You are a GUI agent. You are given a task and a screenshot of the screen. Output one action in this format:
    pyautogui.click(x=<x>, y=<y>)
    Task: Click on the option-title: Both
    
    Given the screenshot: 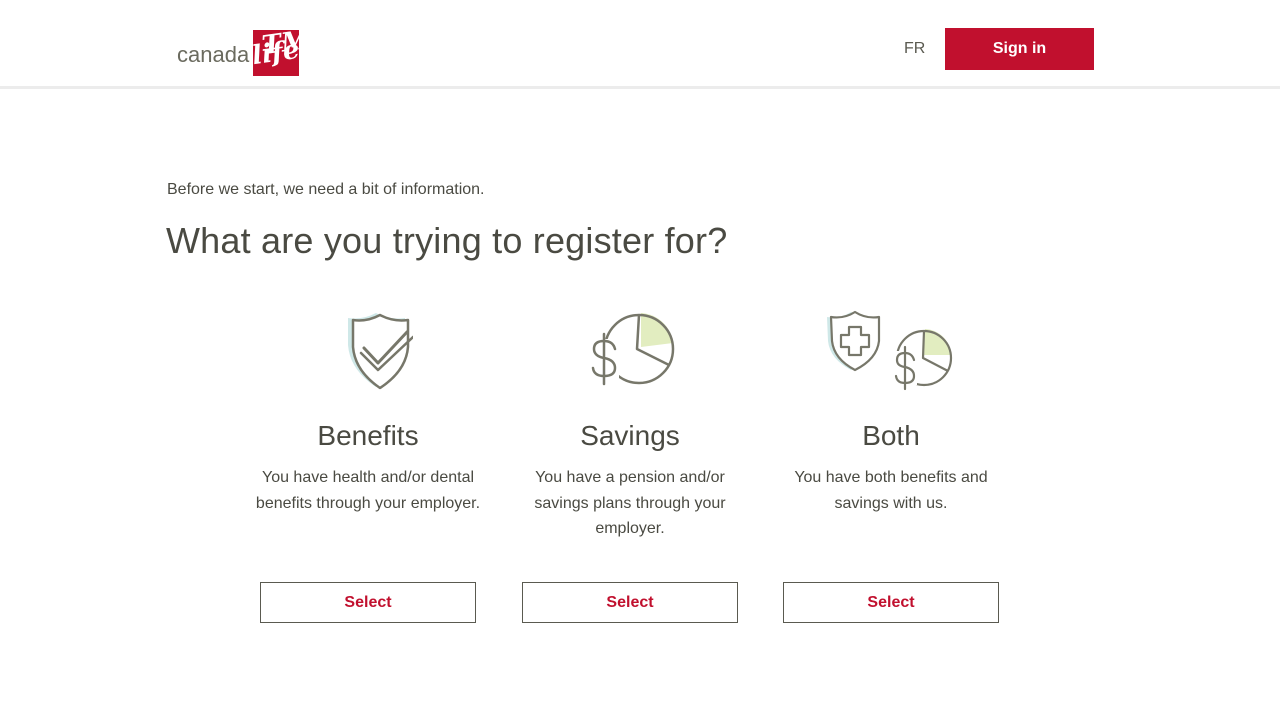 What is the action you would take?
    pyautogui.click(x=891, y=435)
    